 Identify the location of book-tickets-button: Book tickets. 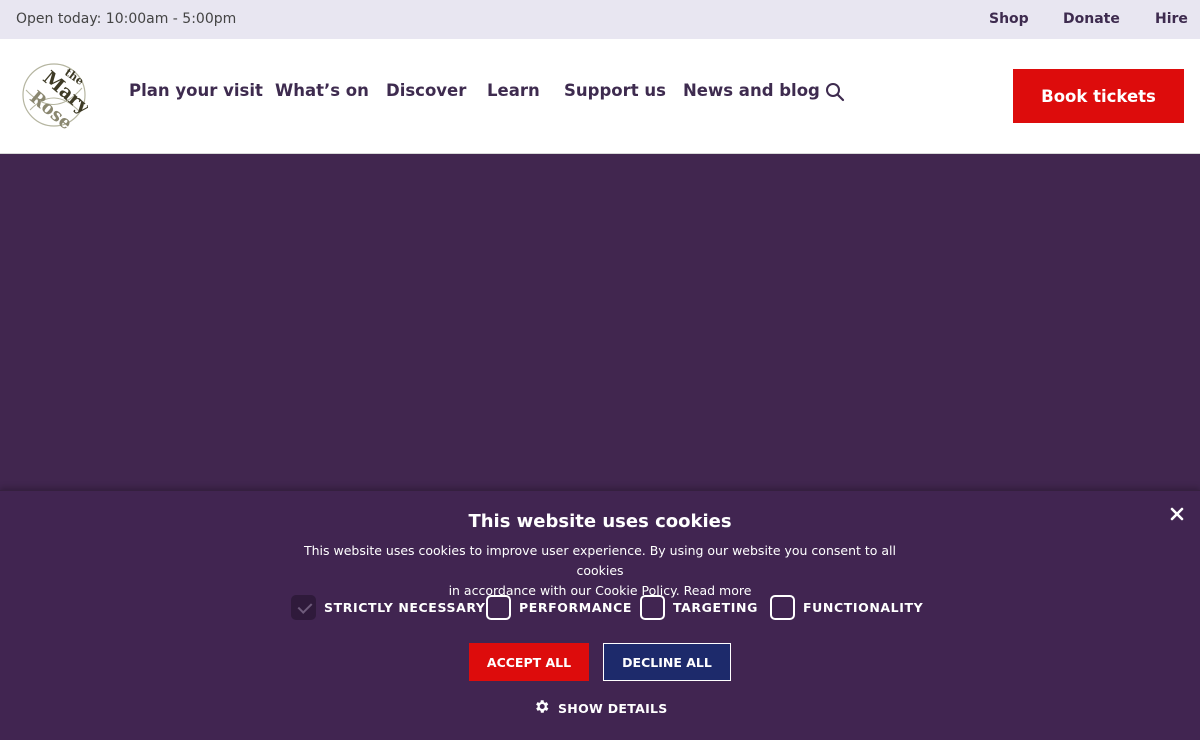
(1098, 96).